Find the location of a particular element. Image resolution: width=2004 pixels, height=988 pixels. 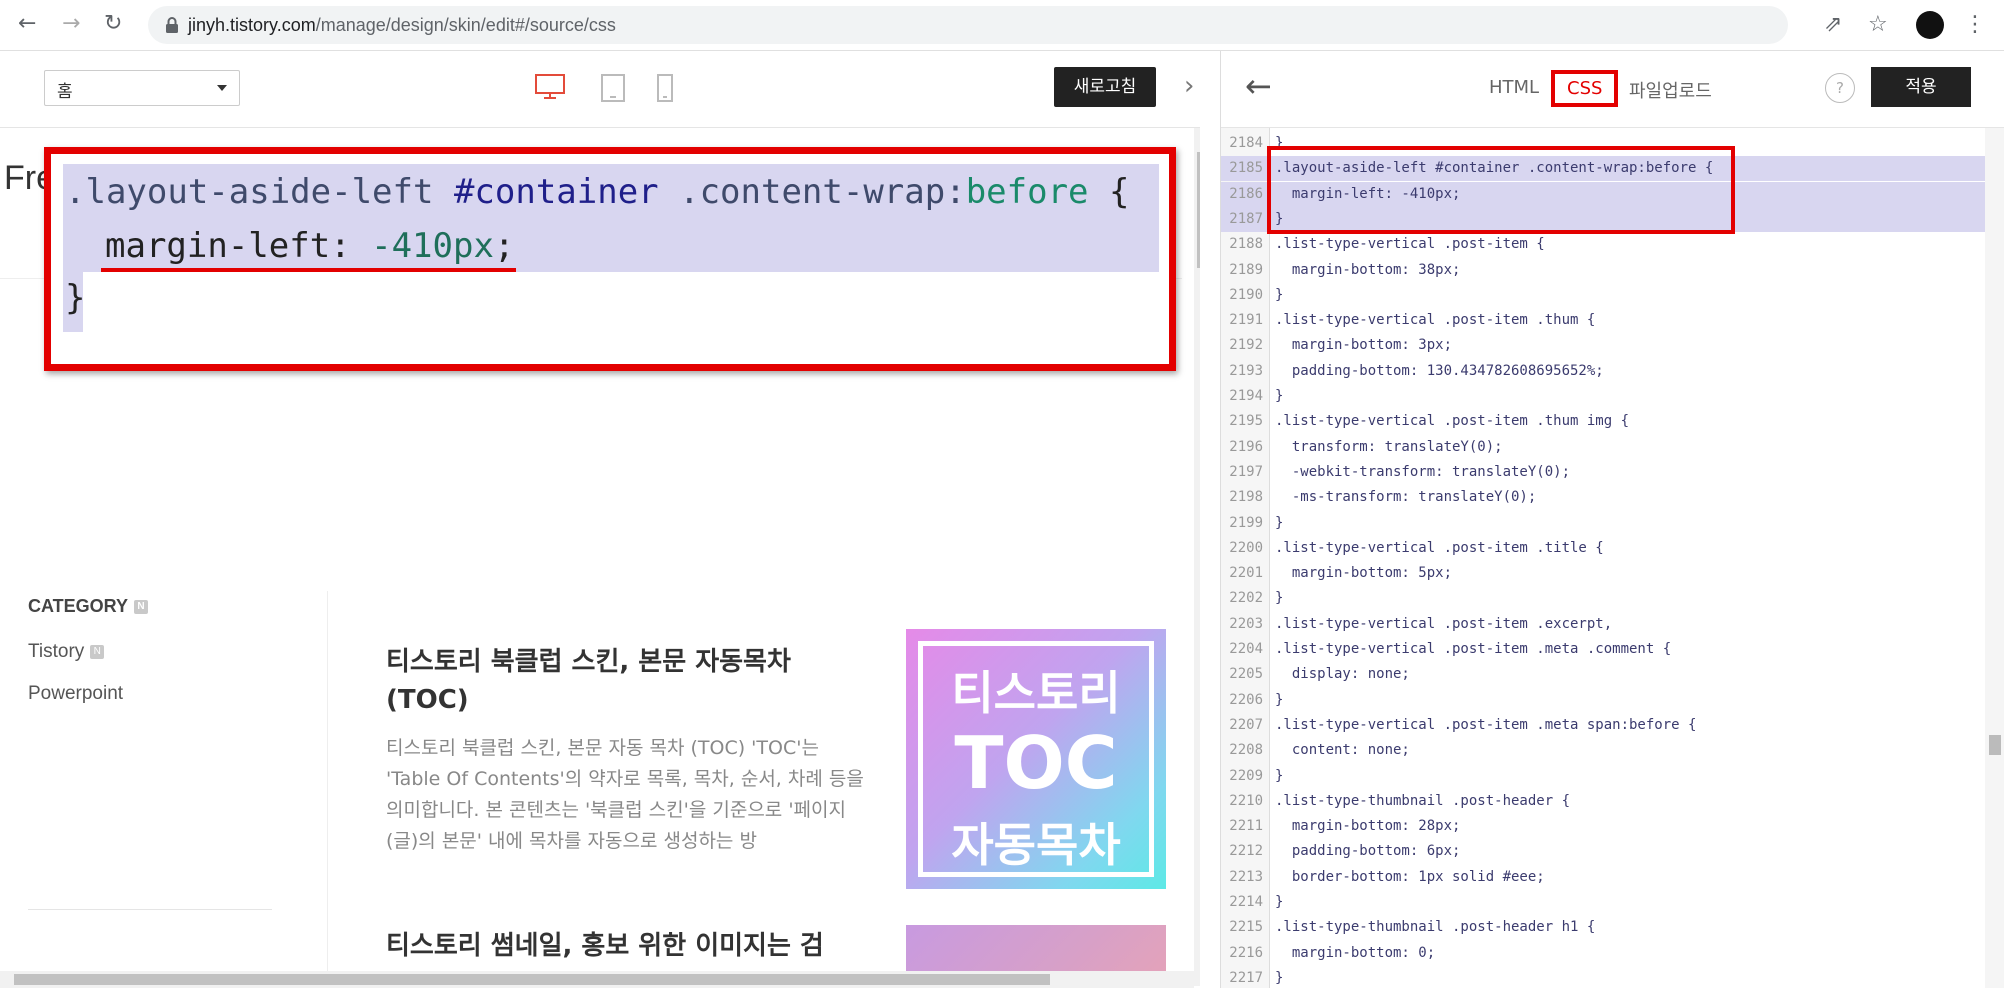

code-line: 2213 border-bottom: 1px solid #eee; is located at coordinates (1603, 877).